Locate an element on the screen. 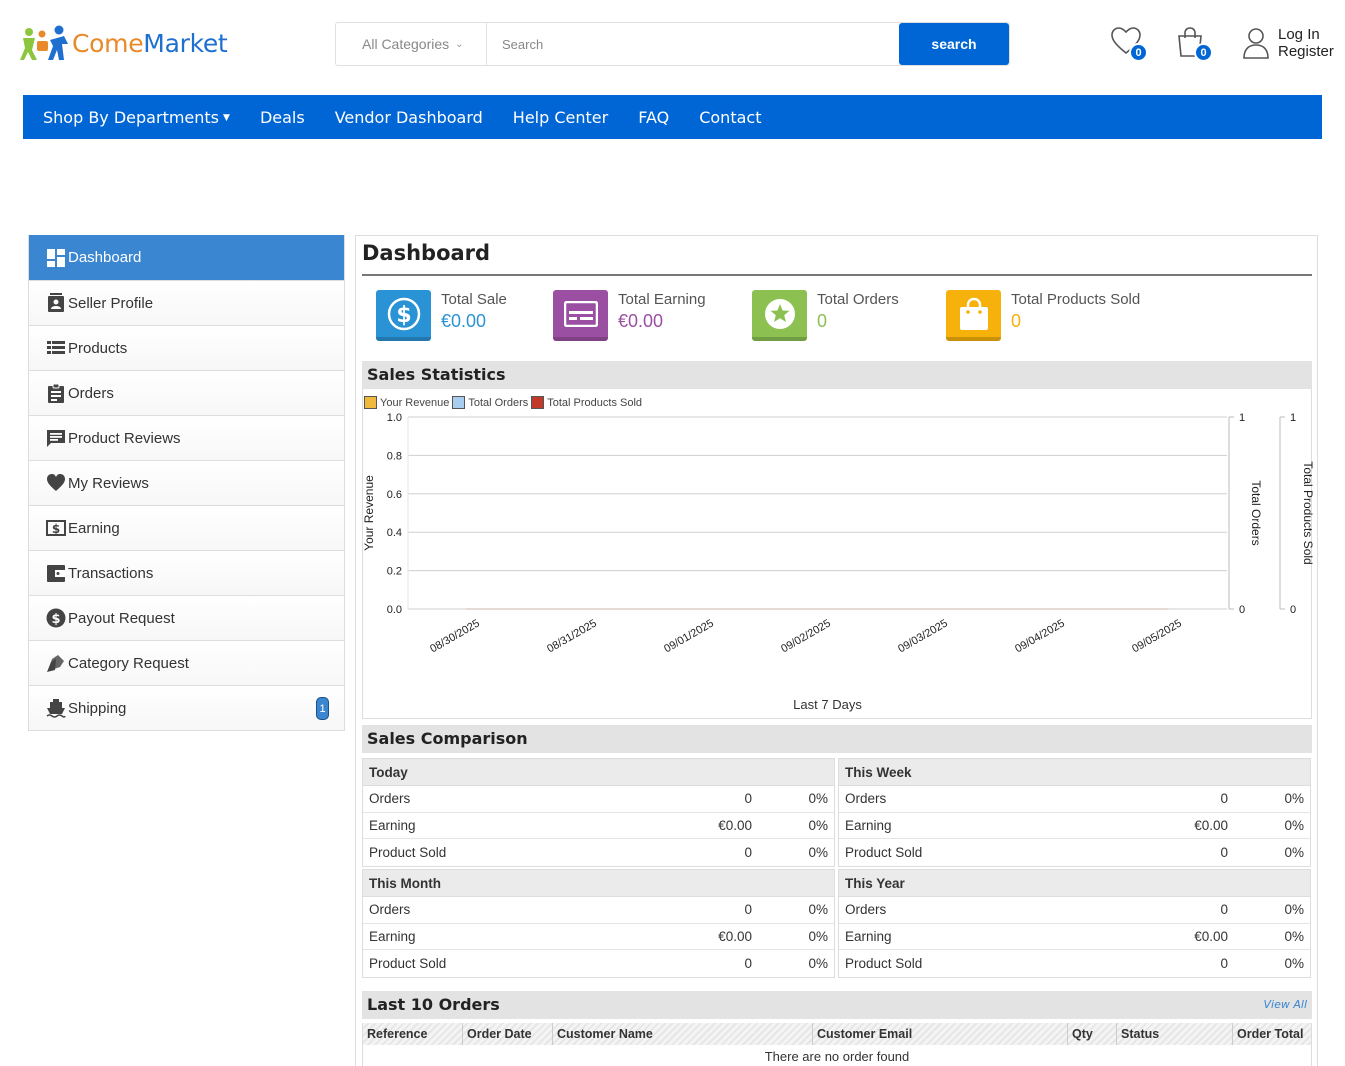  orders-empty-message: There are no order found is located at coordinates (837, 1056).